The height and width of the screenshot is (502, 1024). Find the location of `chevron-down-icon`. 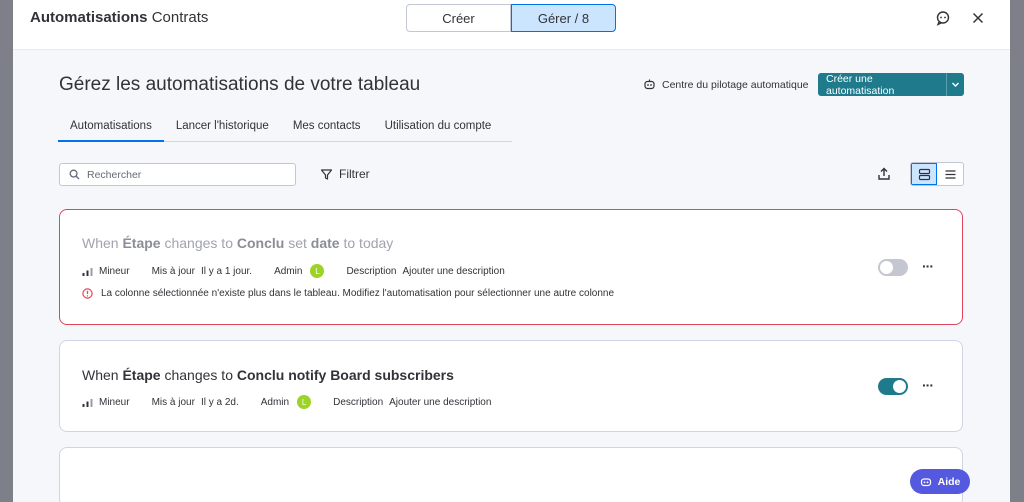

chevron-down-icon is located at coordinates (955, 84).